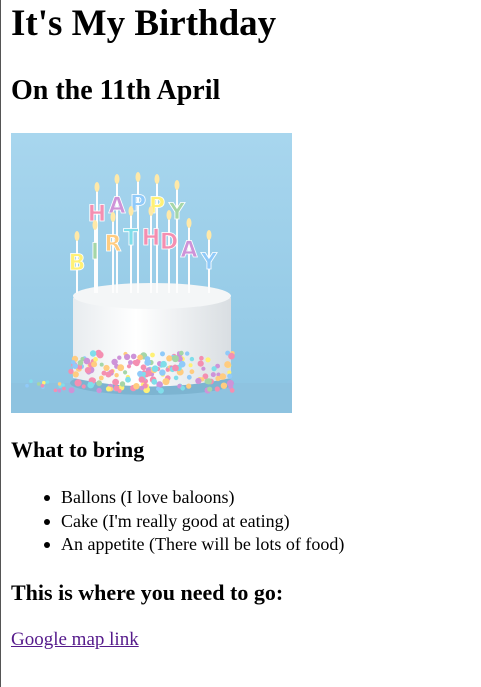 The image size is (481, 687). Describe the element at coordinates (151, 238) in the screenshot. I see `candle-letter: H` at that location.